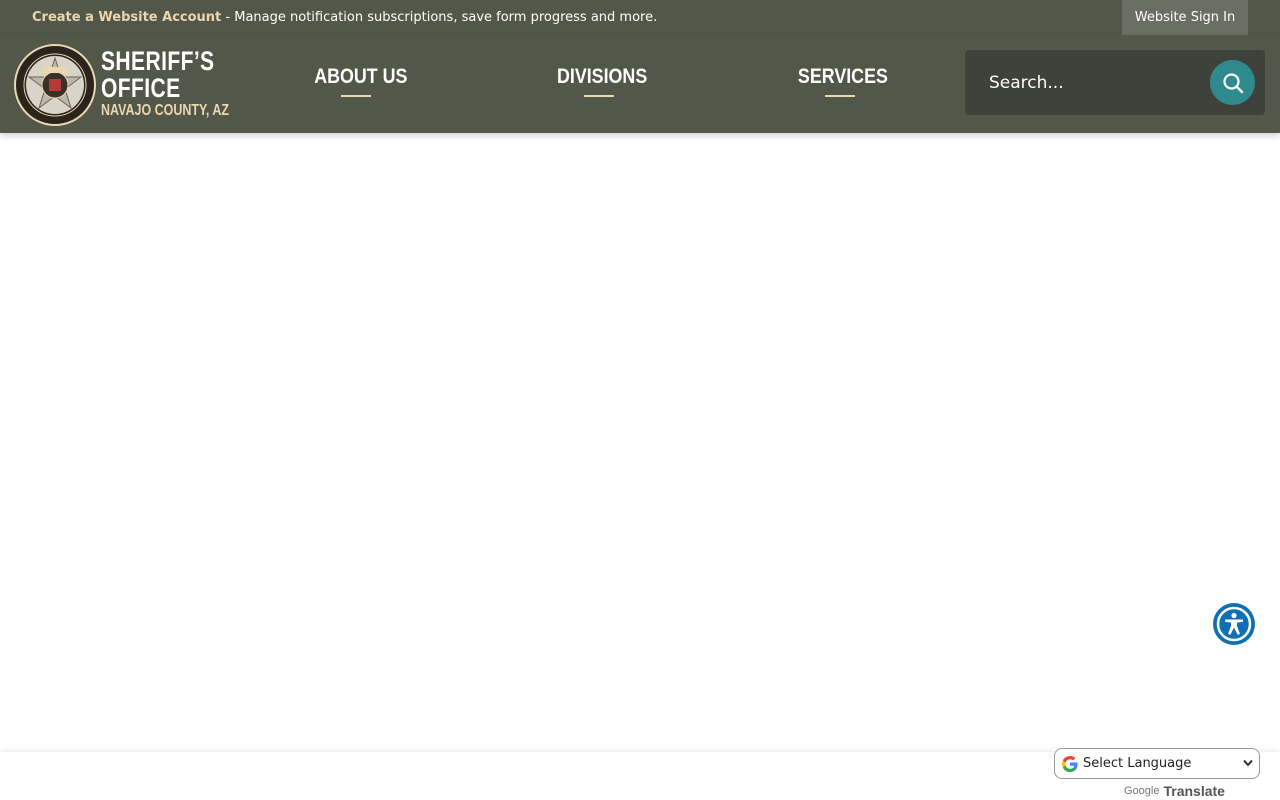 The width and height of the screenshot is (1280, 800). Describe the element at coordinates (842, 76) in the screenshot. I see `nav-label: SERVICES` at that location.